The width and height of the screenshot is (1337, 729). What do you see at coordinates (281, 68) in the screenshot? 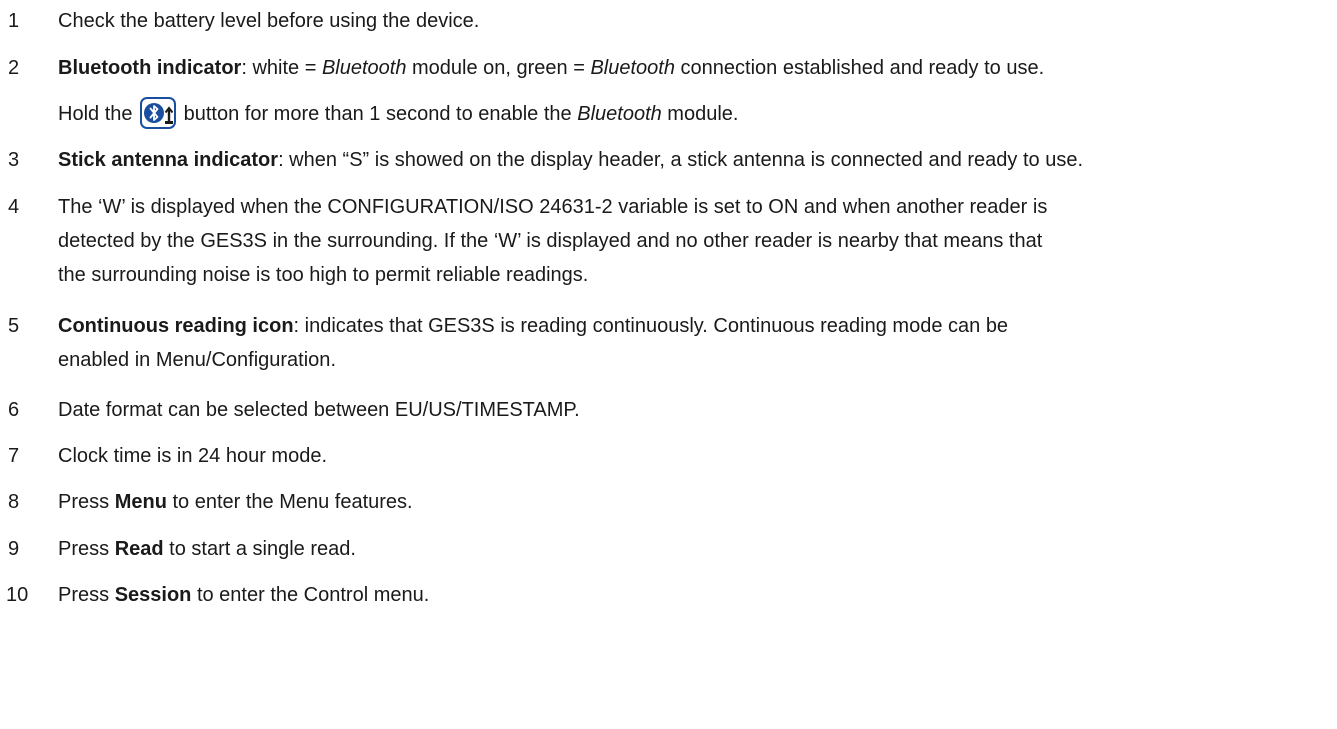
I see `text-segment: : white =` at bounding box center [281, 68].